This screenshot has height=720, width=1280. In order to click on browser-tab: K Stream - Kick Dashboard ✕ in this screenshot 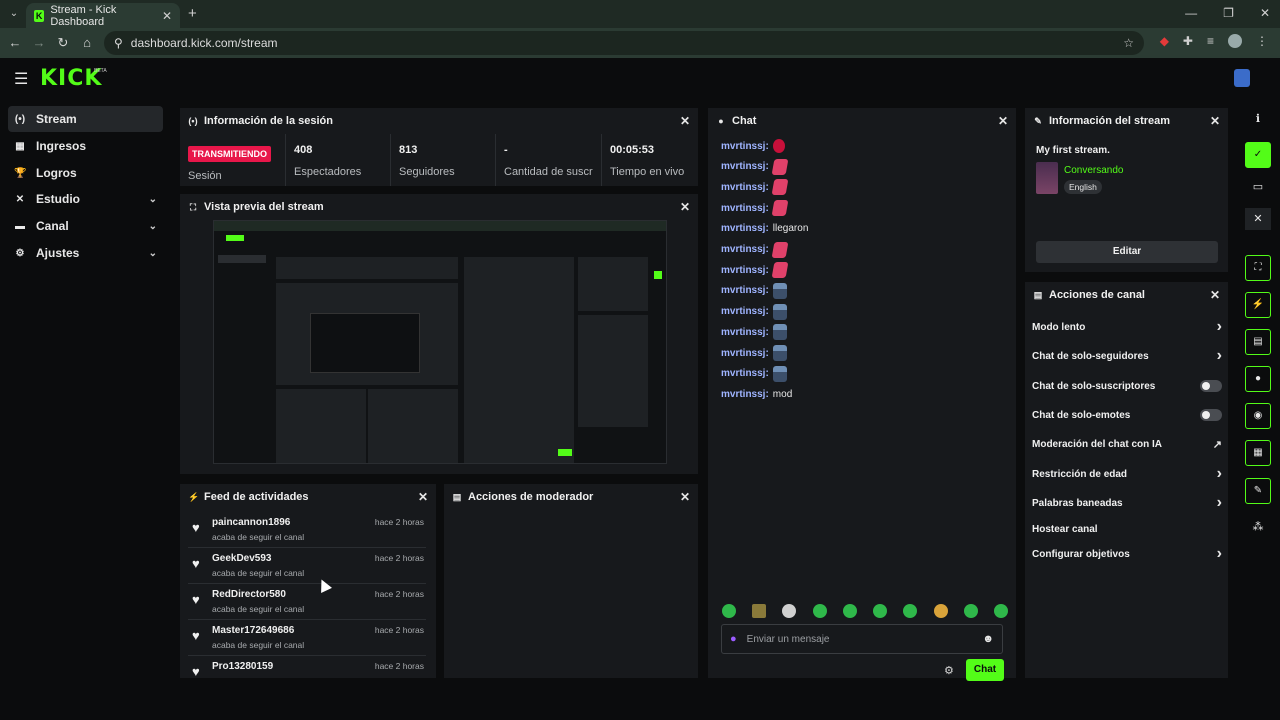, I will do `click(103, 15)`.